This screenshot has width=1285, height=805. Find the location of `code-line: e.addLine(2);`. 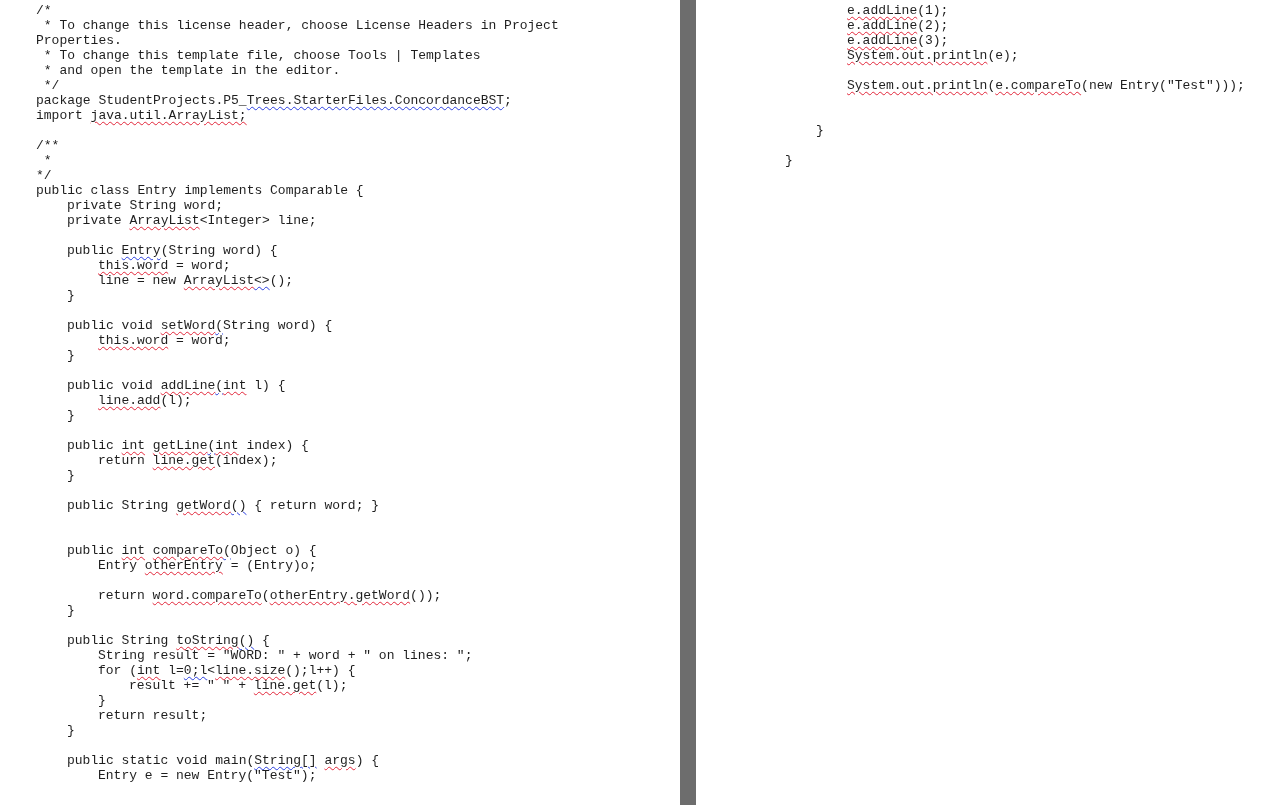

code-line: e.addLine(2); is located at coordinates (898, 25).